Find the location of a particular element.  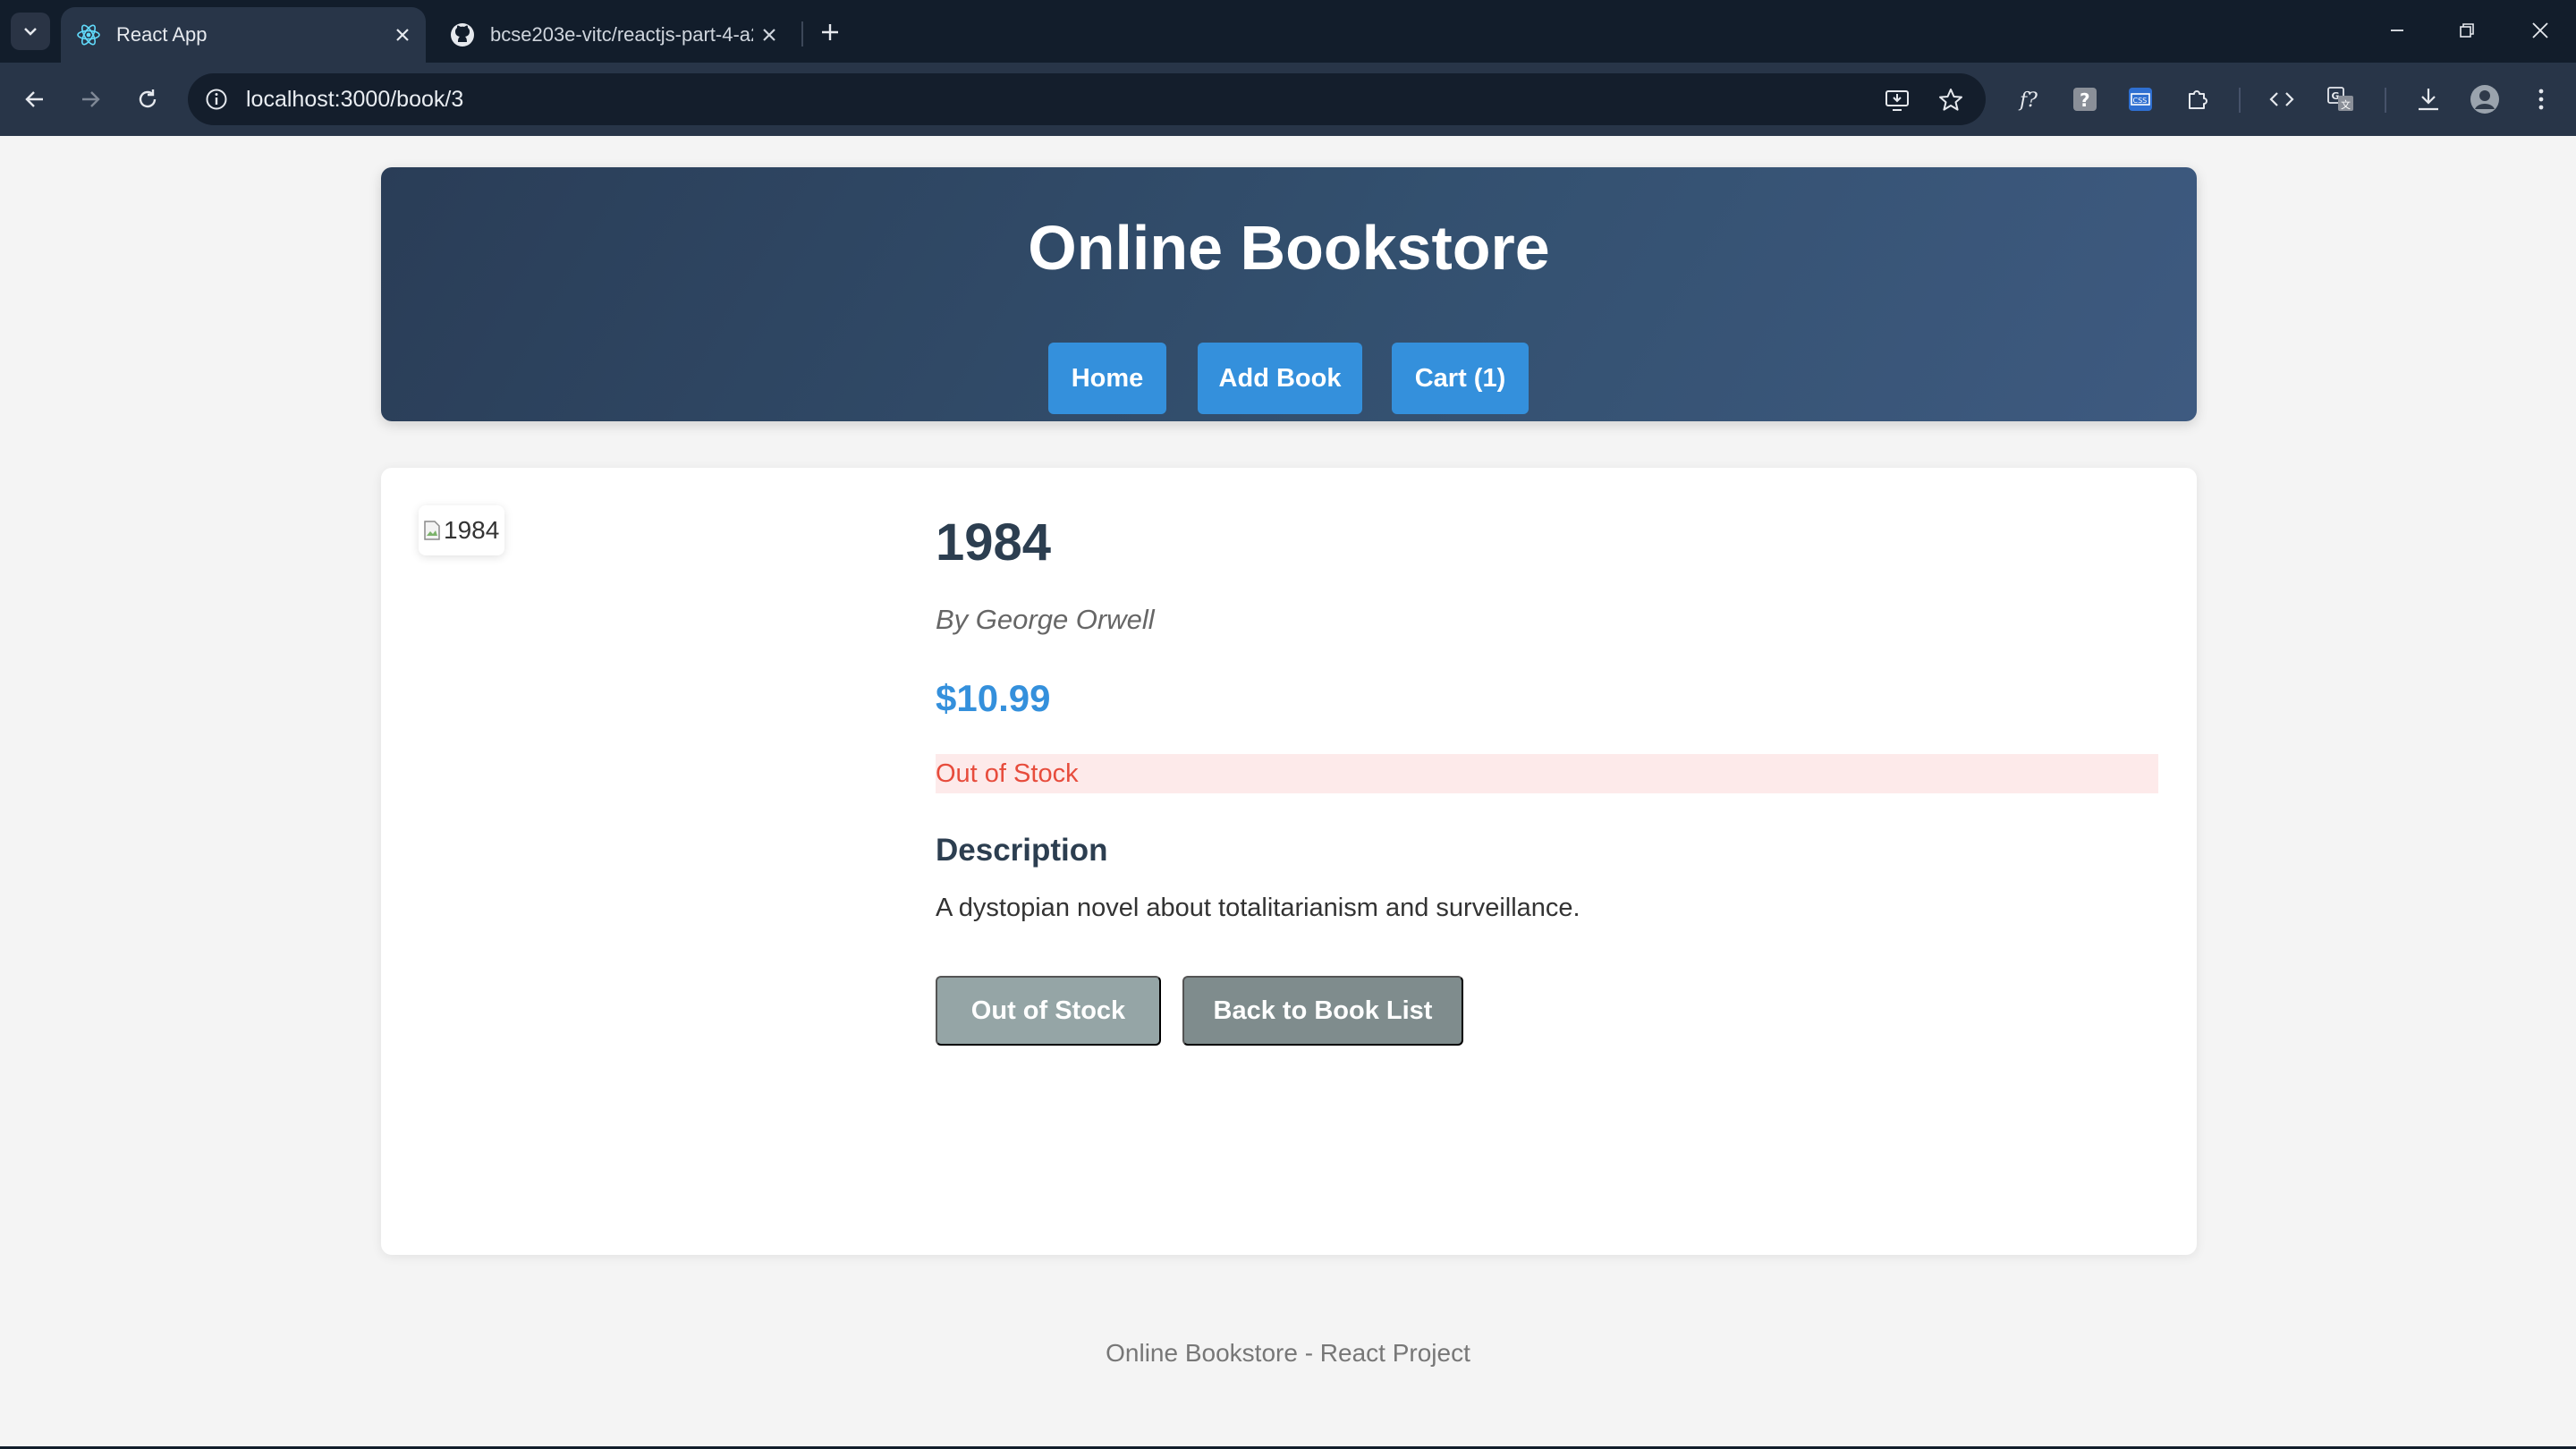

close-window-button is located at coordinates (2540, 30).